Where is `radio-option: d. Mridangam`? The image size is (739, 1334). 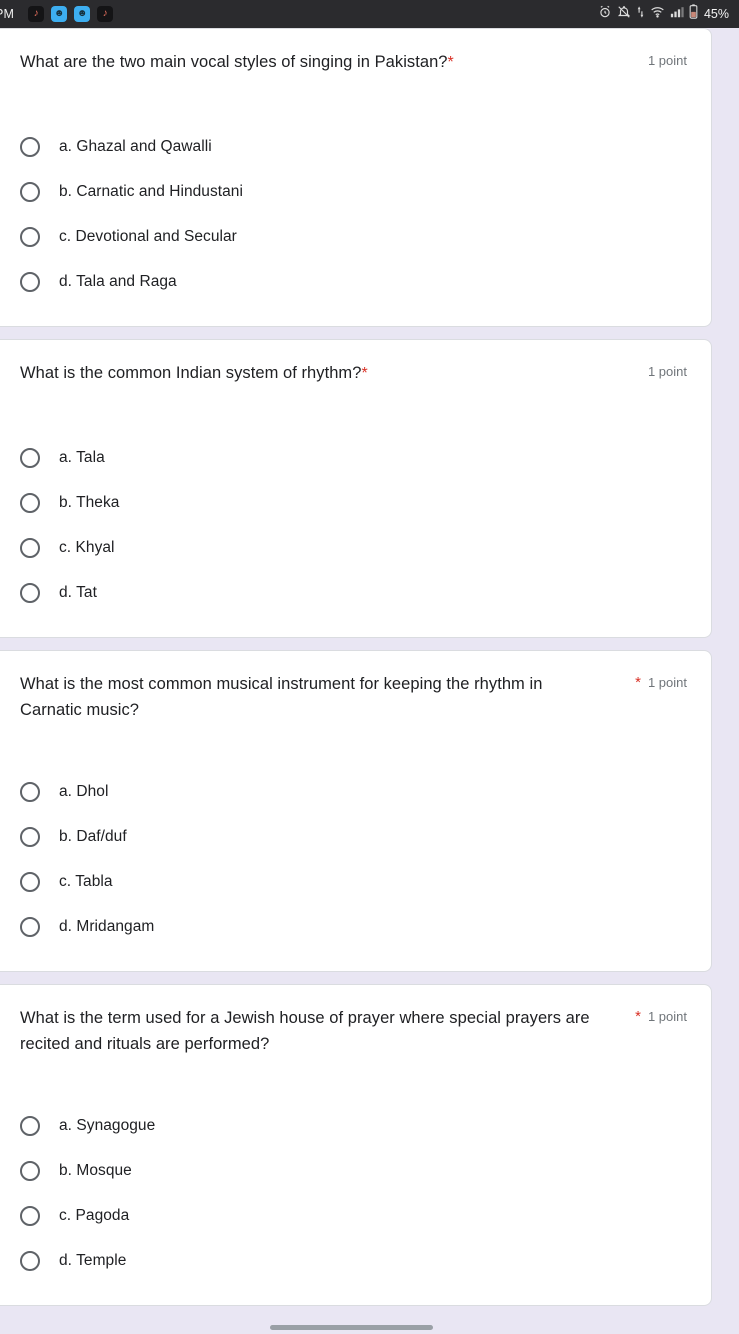 radio-option: d. Mridangam is located at coordinates (353, 926).